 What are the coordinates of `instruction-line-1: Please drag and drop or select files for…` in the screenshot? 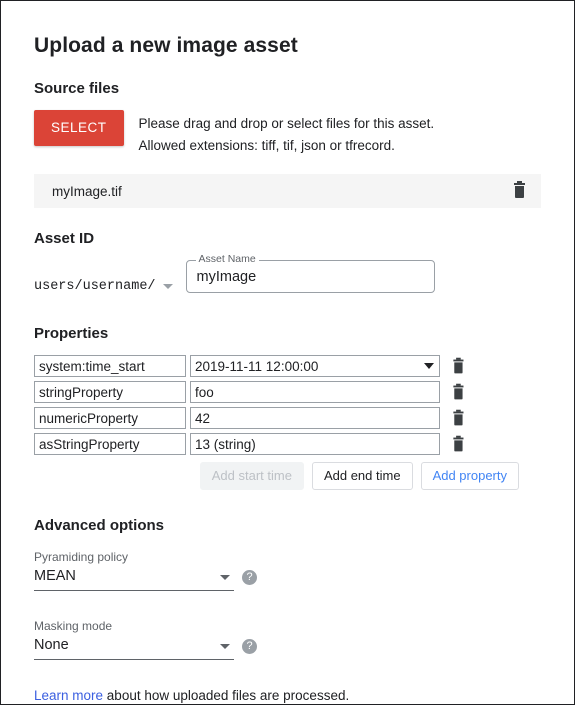 It's located at (286, 124).